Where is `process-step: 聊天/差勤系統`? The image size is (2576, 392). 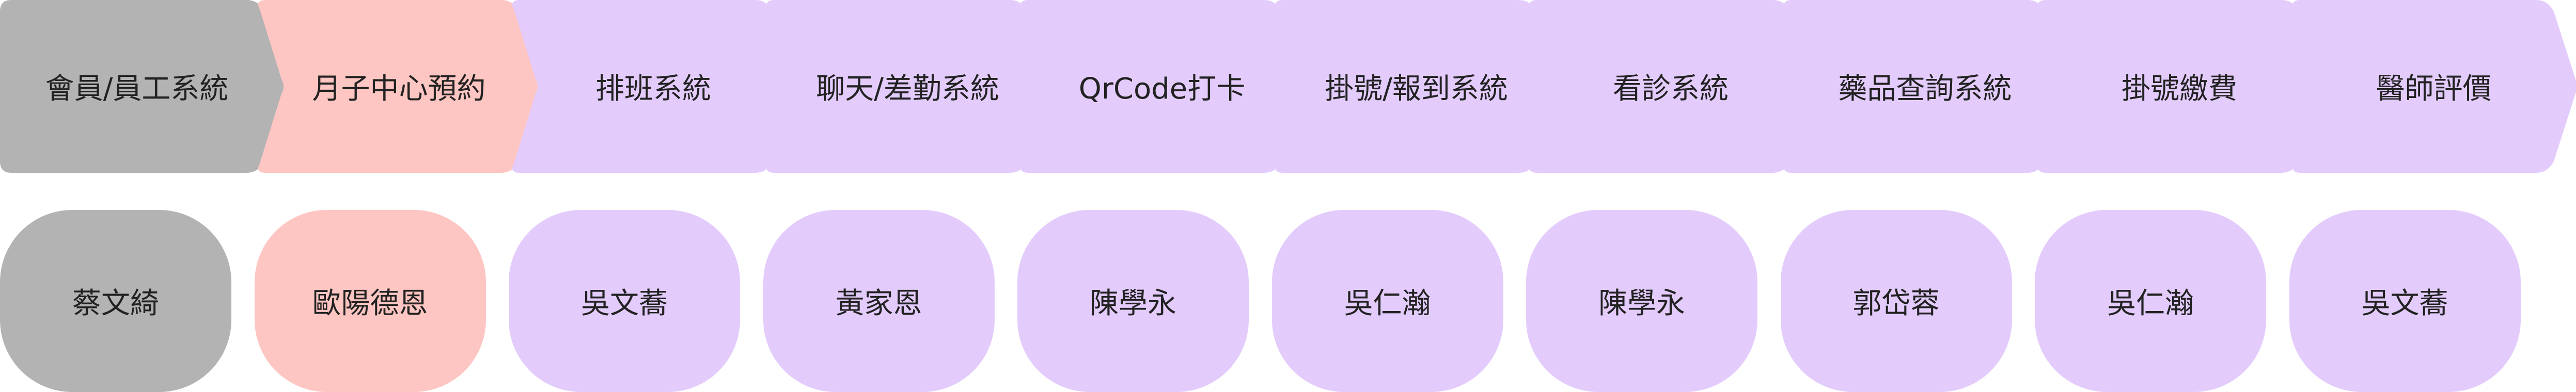
process-step: 聊天/差勤系統 is located at coordinates (908, 86).